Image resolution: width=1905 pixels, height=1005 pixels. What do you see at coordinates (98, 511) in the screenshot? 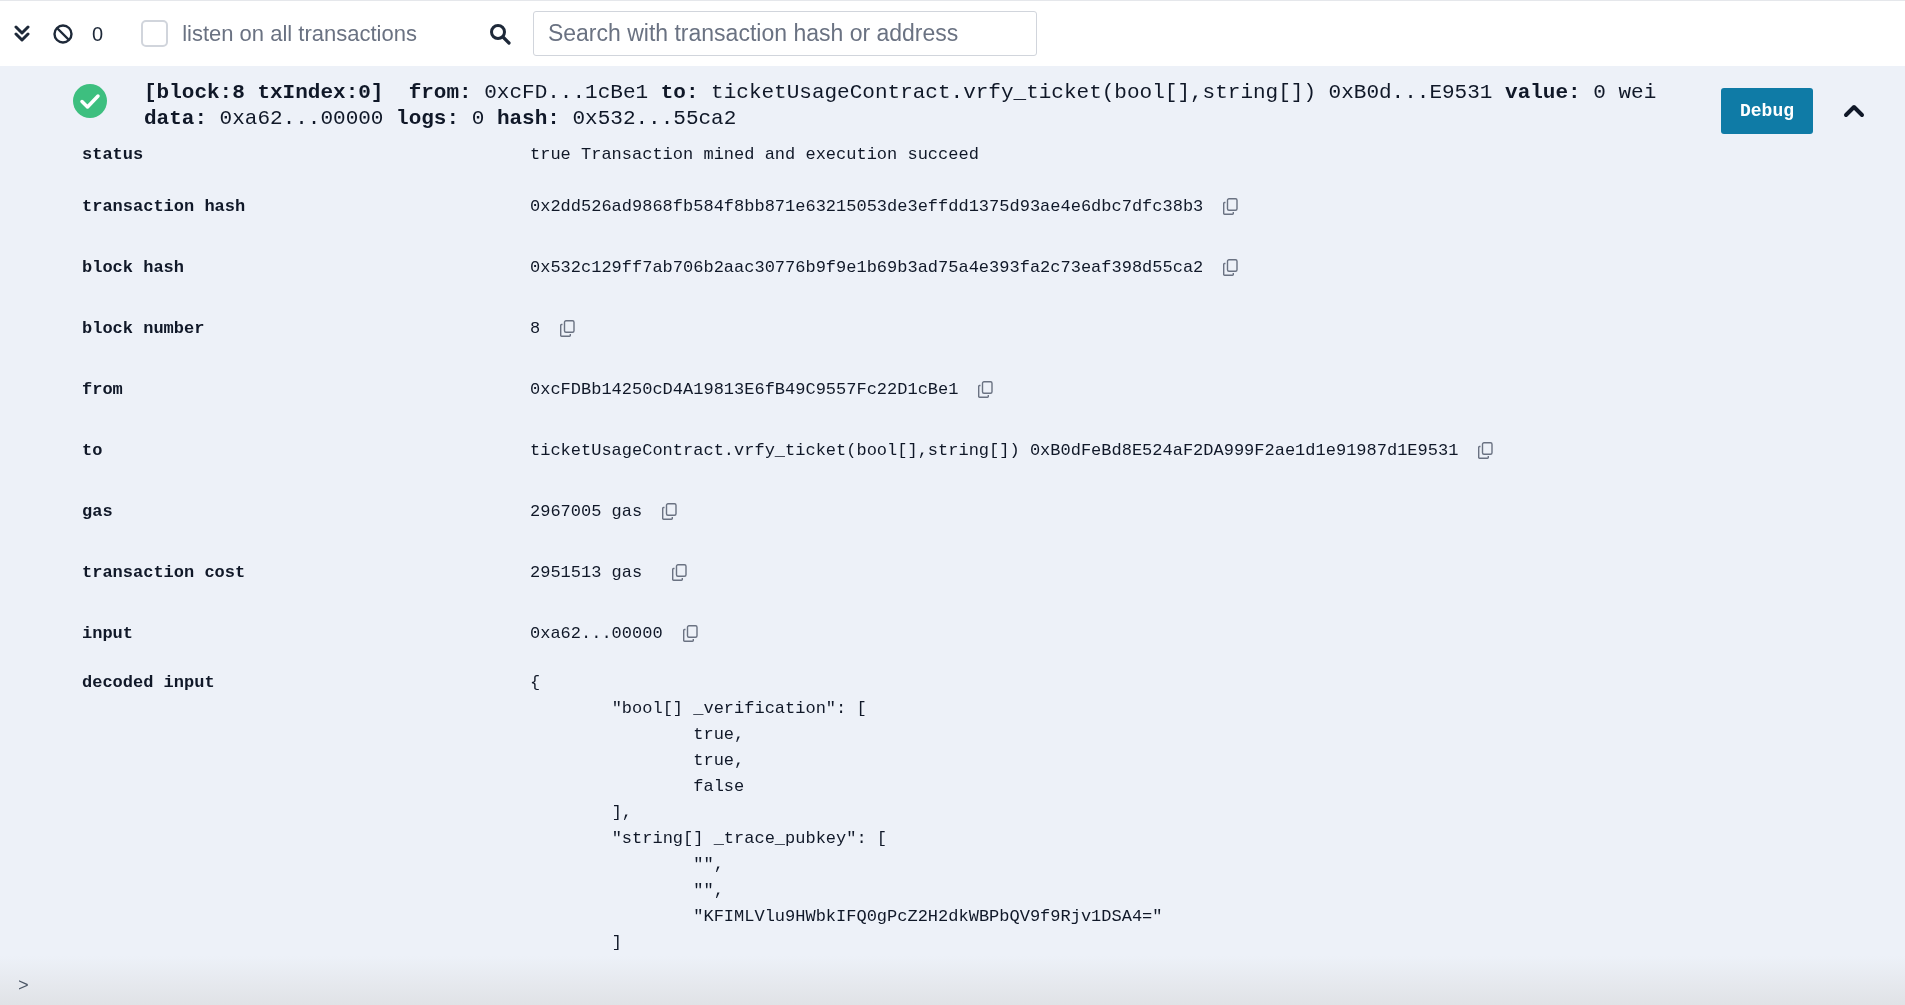
I see `detail-label: gas` at bounding box center [98, 511].